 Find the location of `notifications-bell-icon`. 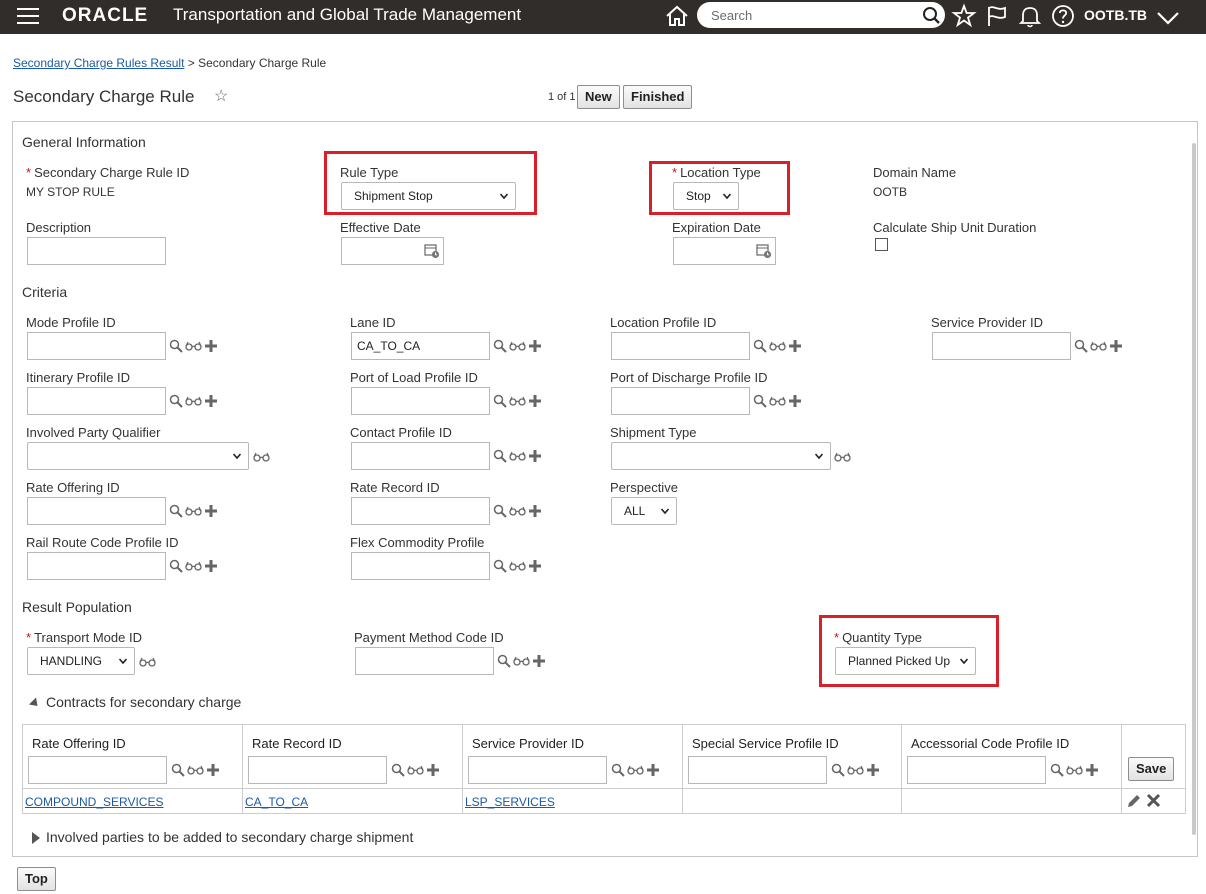

notifications-bell-icon is located at coordinates (1030, 16).